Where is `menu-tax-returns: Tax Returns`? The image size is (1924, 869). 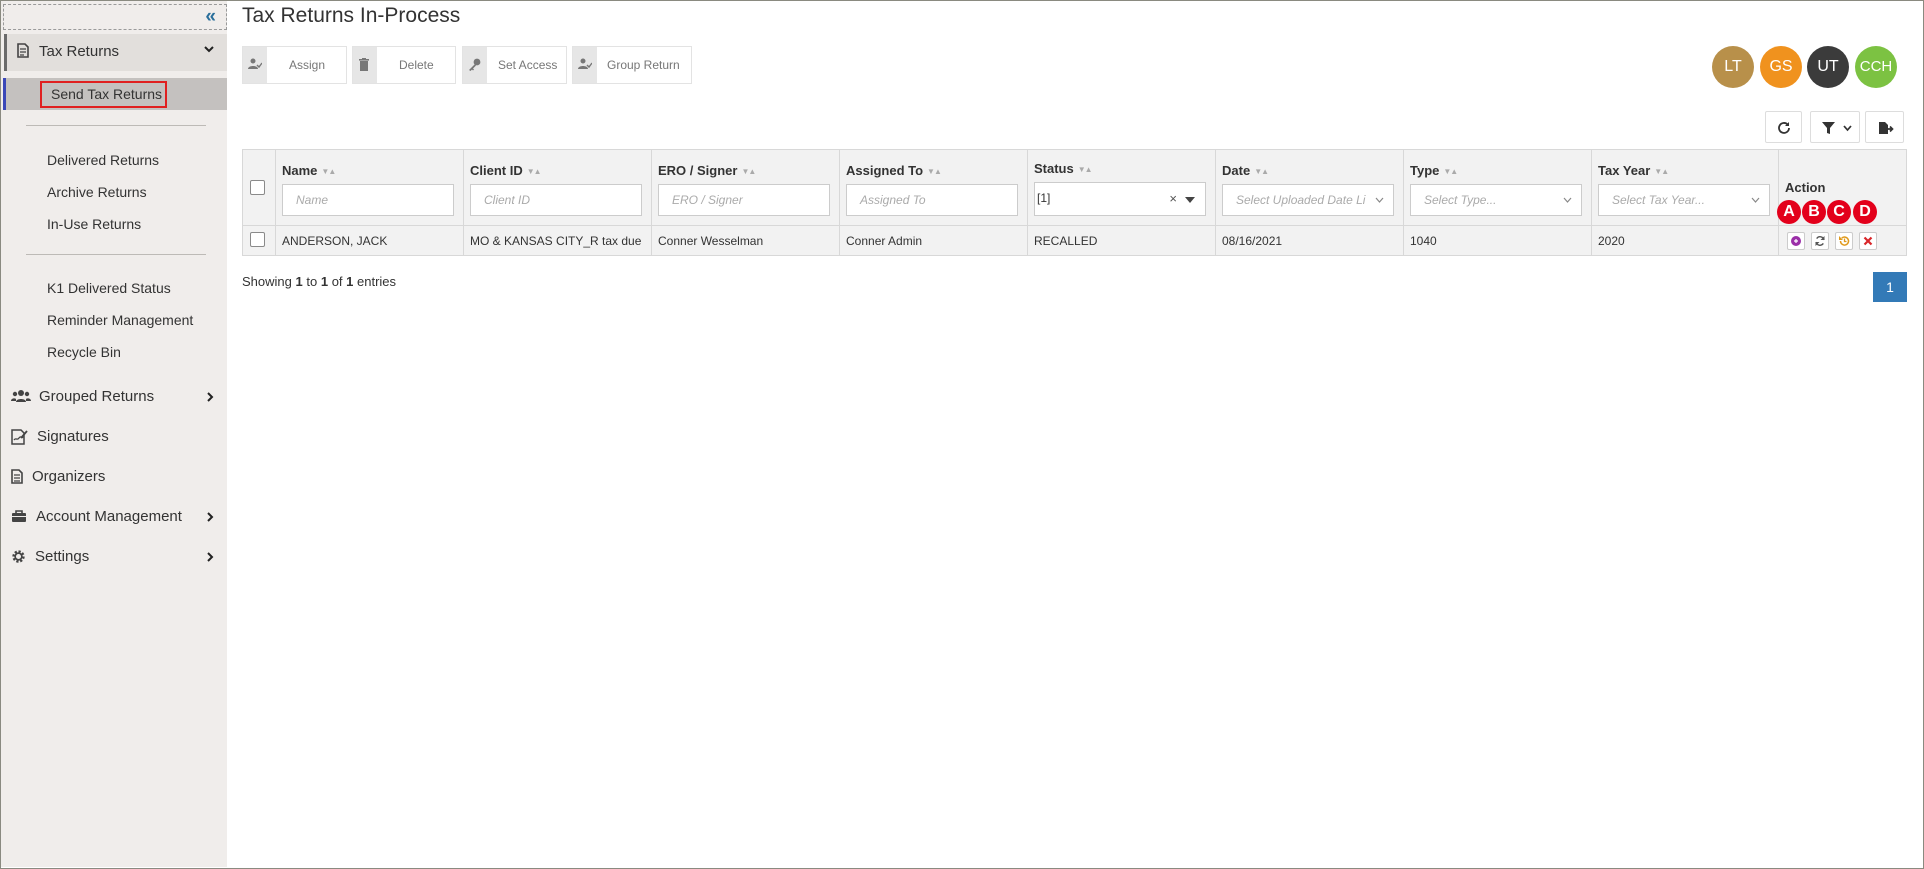
menu-tax-returns: Tax Returns is located at coordinates (115, 52).